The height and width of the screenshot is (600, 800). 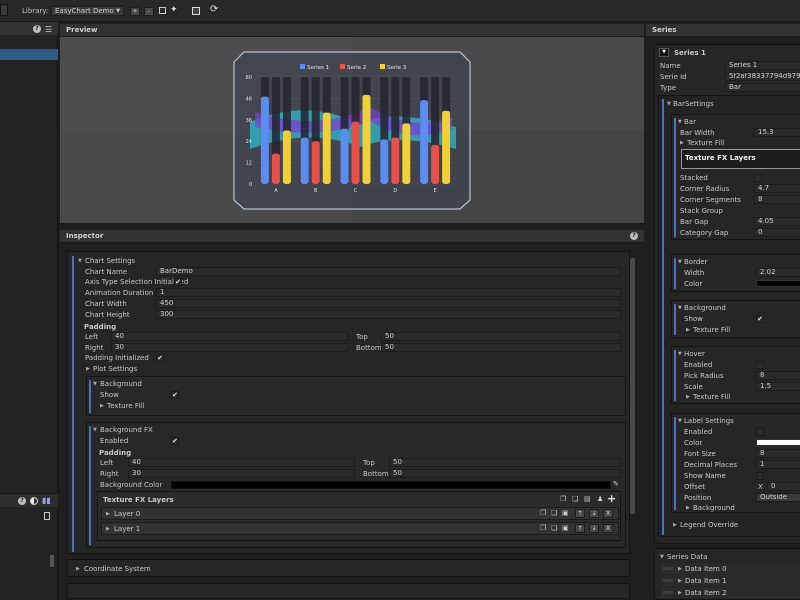 What do you see at coordinates (611, 498) in the screenshot?
I see `add-layer-icon: +` at bounding box center [611, 498].